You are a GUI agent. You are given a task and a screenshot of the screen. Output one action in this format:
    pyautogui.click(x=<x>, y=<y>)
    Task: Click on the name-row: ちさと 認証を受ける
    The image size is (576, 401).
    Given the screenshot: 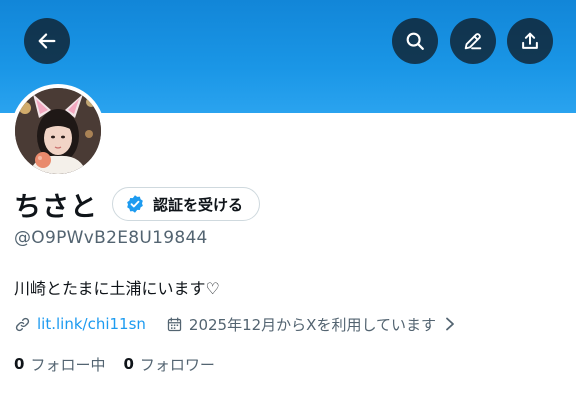 What is the action you would take?
    pyautogui.click(x=137, y=204)
    